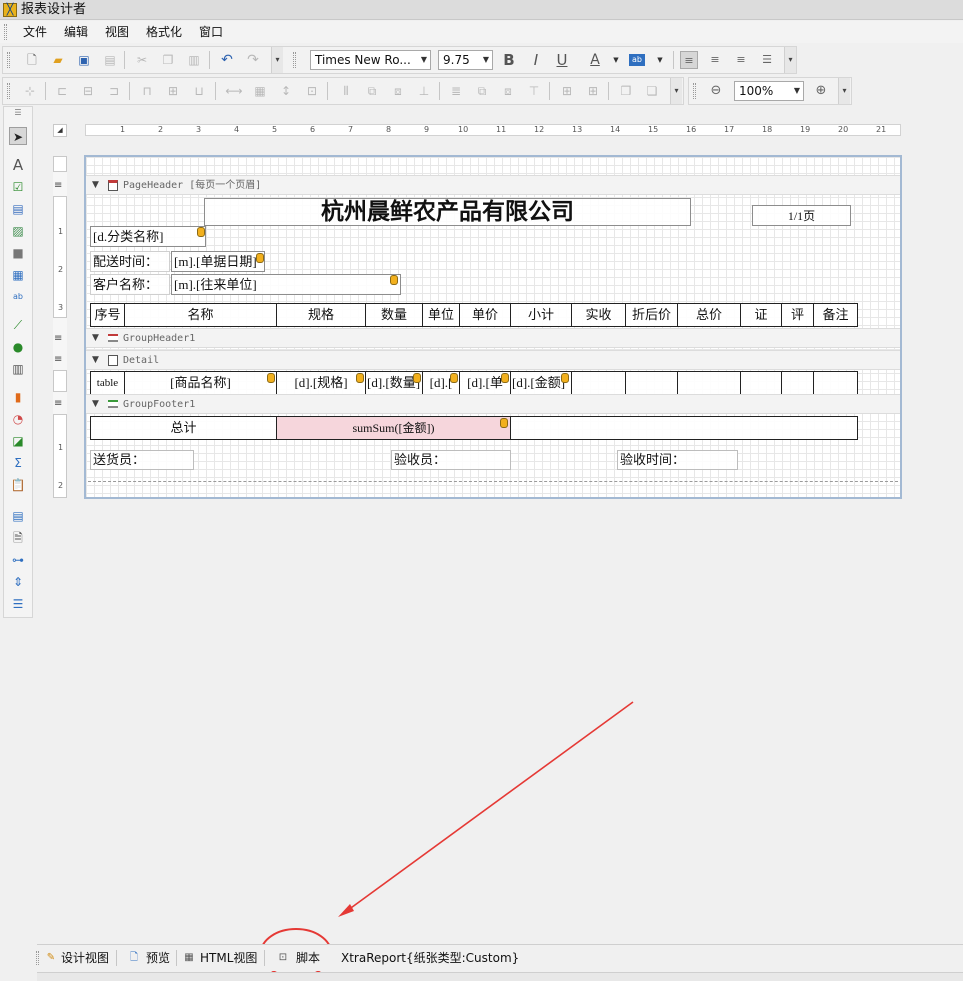 The image size is (963, 981). What do you see at coordinates (51, 957) in the screenshot?
I see `design-view-icon: ✎` at bounding box center [51, 957].